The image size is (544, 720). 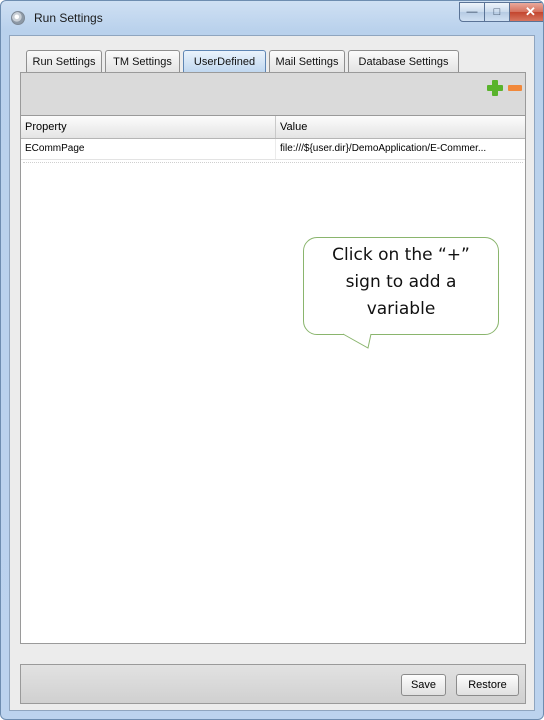 I want to click on callout-line: Click on the “+”, so click(x=401, y=255).